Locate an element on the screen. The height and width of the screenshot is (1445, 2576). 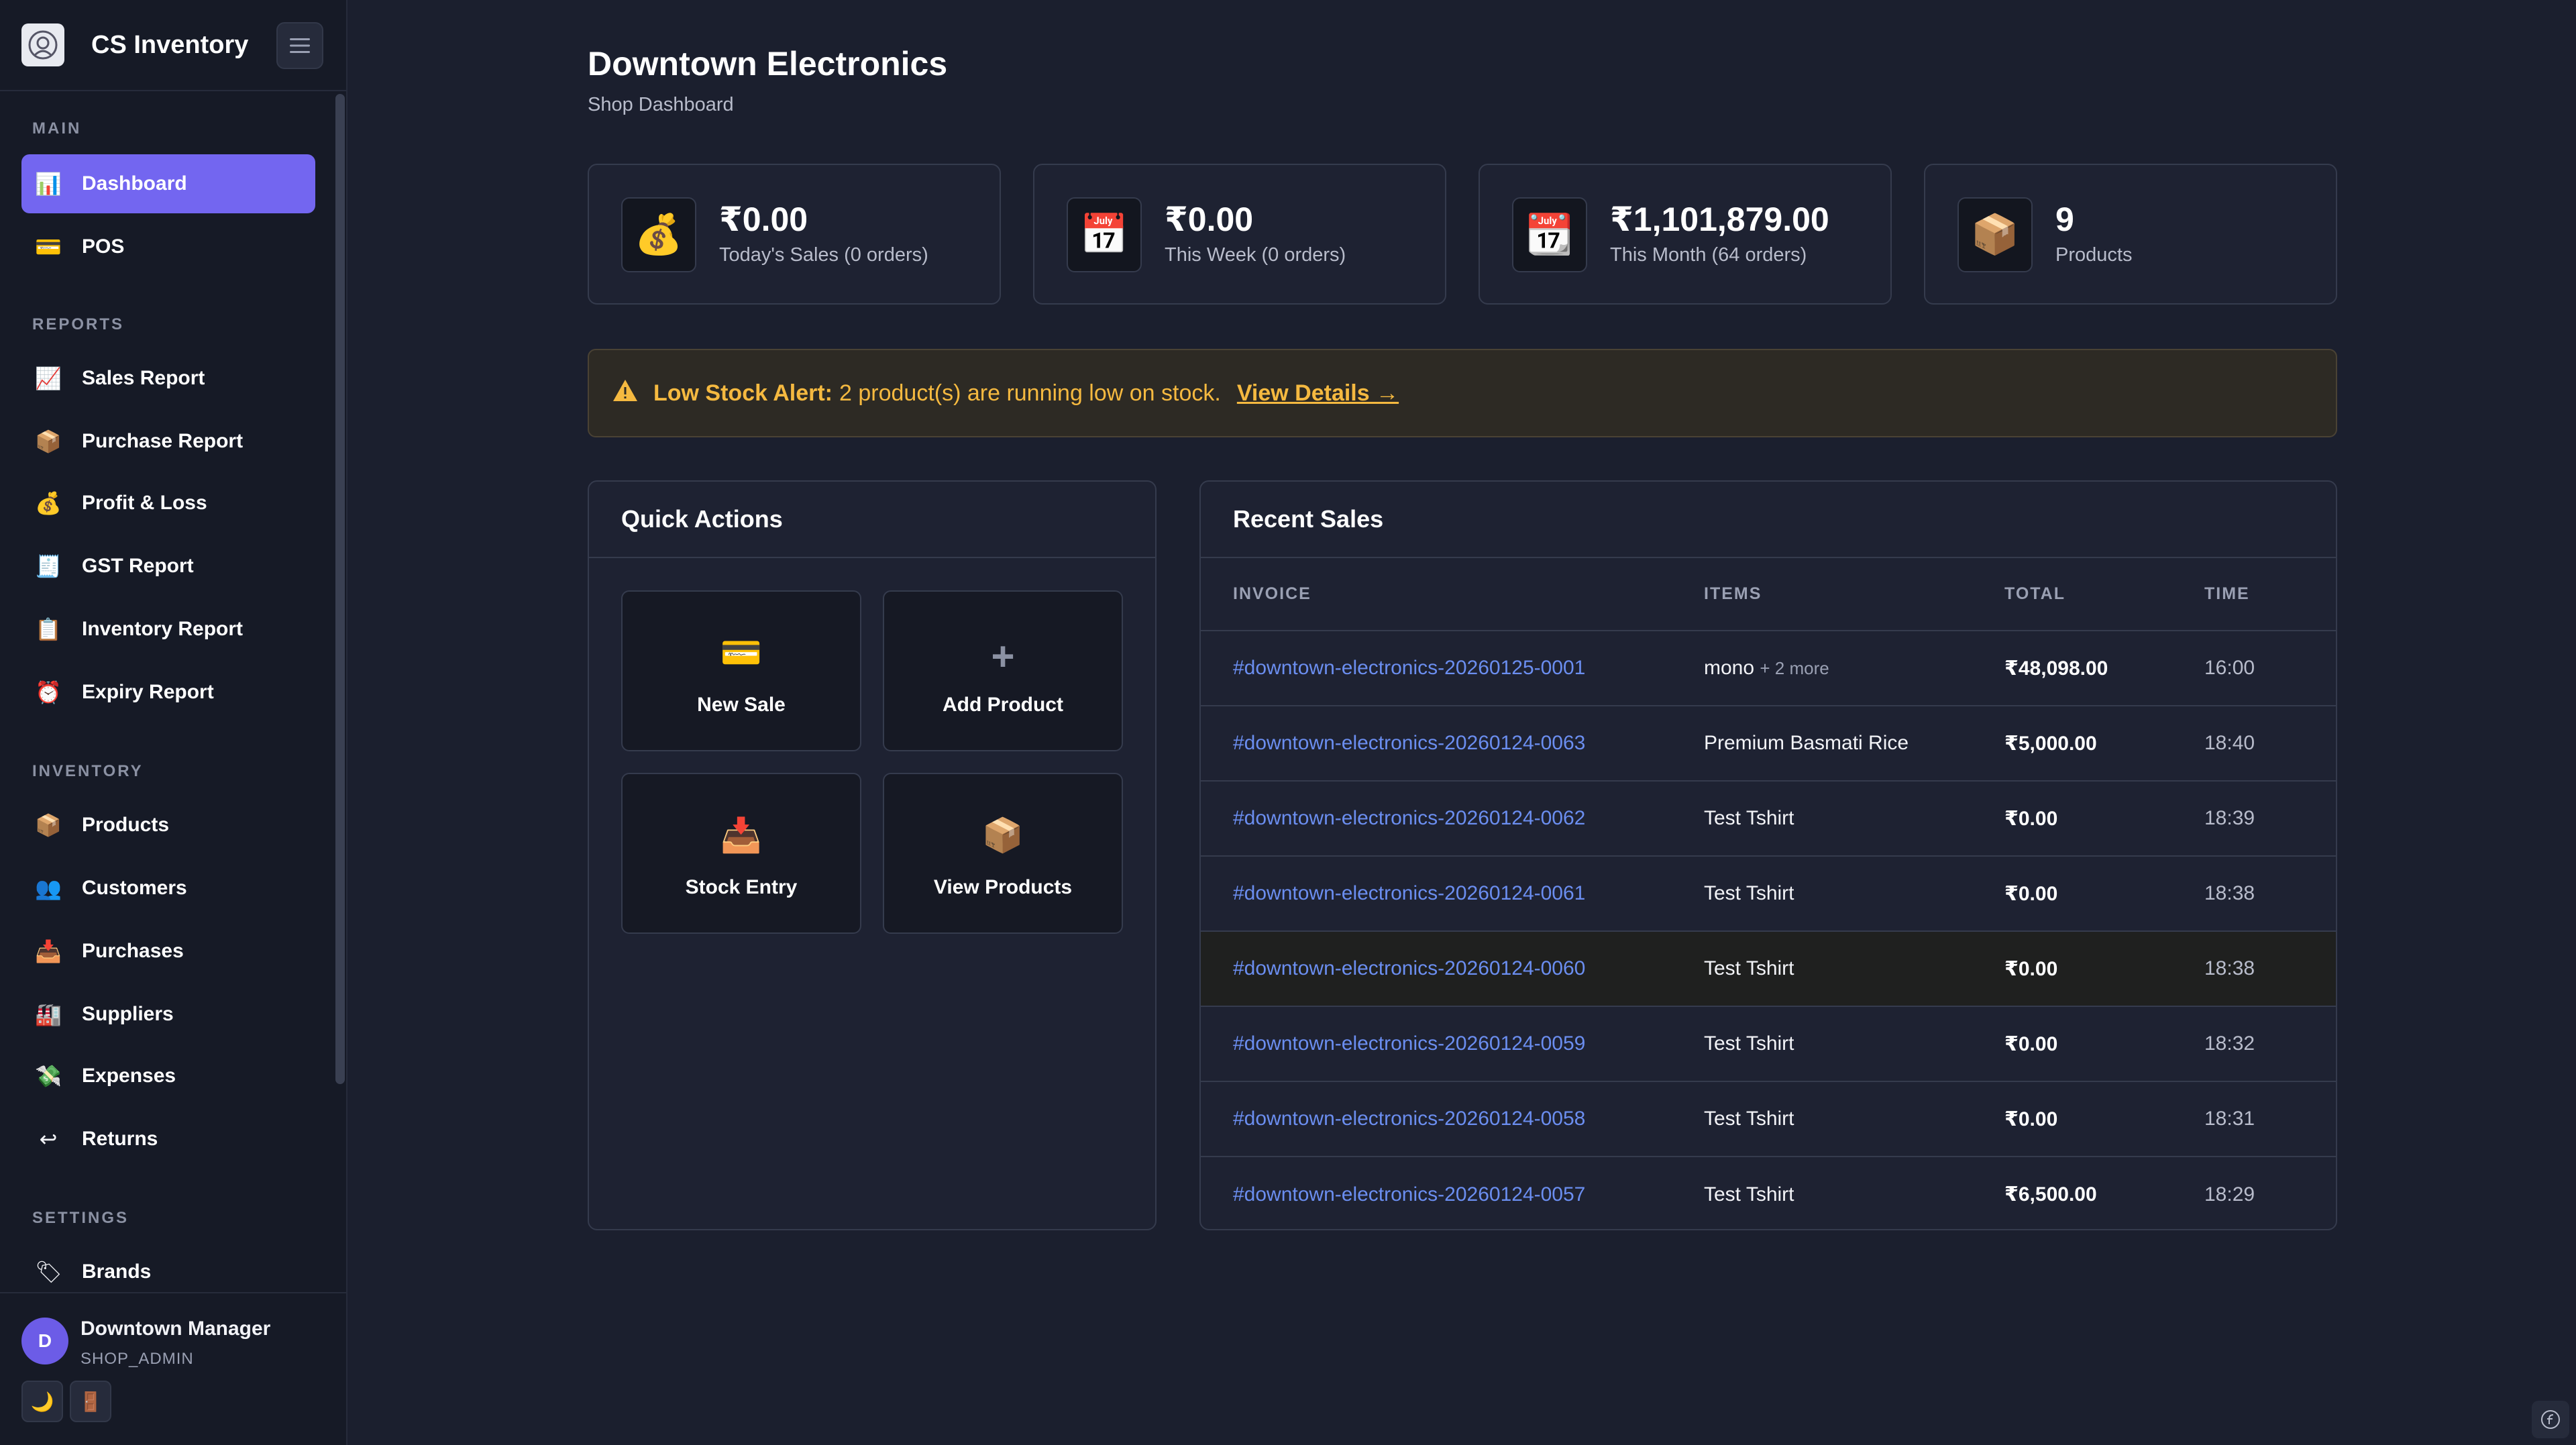
view-products-button: 📦 View Products is located at coordinates (1003, 853).